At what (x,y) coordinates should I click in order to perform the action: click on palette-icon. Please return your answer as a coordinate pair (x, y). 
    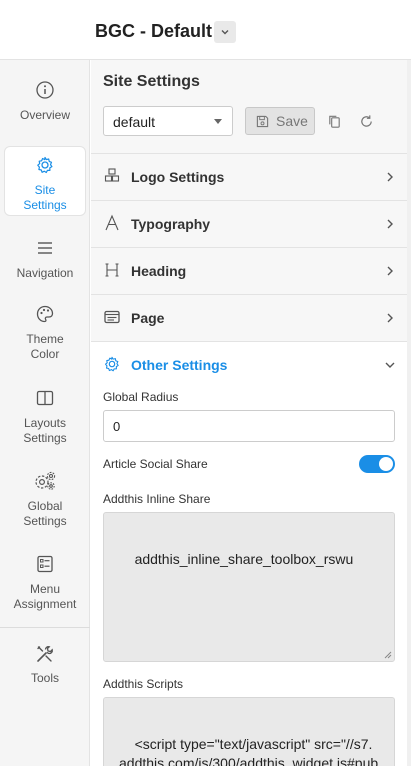
    Looking at the image, I should click on (45, 314).